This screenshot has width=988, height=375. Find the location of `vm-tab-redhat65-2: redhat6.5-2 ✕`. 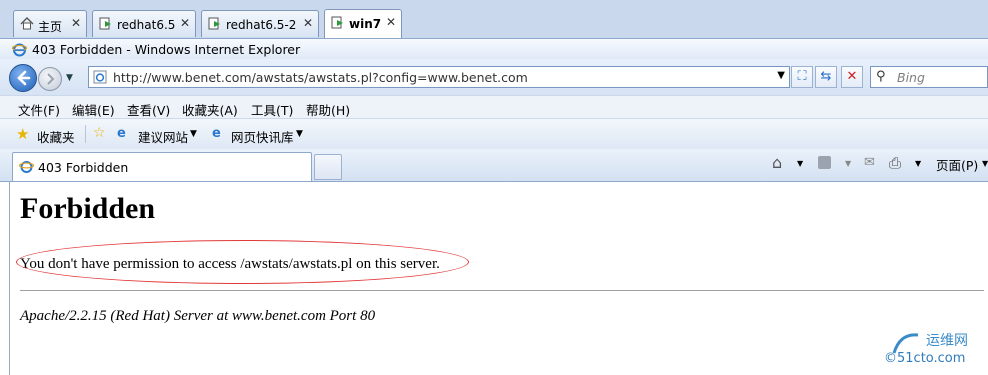

vm-tab-redhat65-2: redhat6.5-2 ✕ is located at coordinates (260, 23).